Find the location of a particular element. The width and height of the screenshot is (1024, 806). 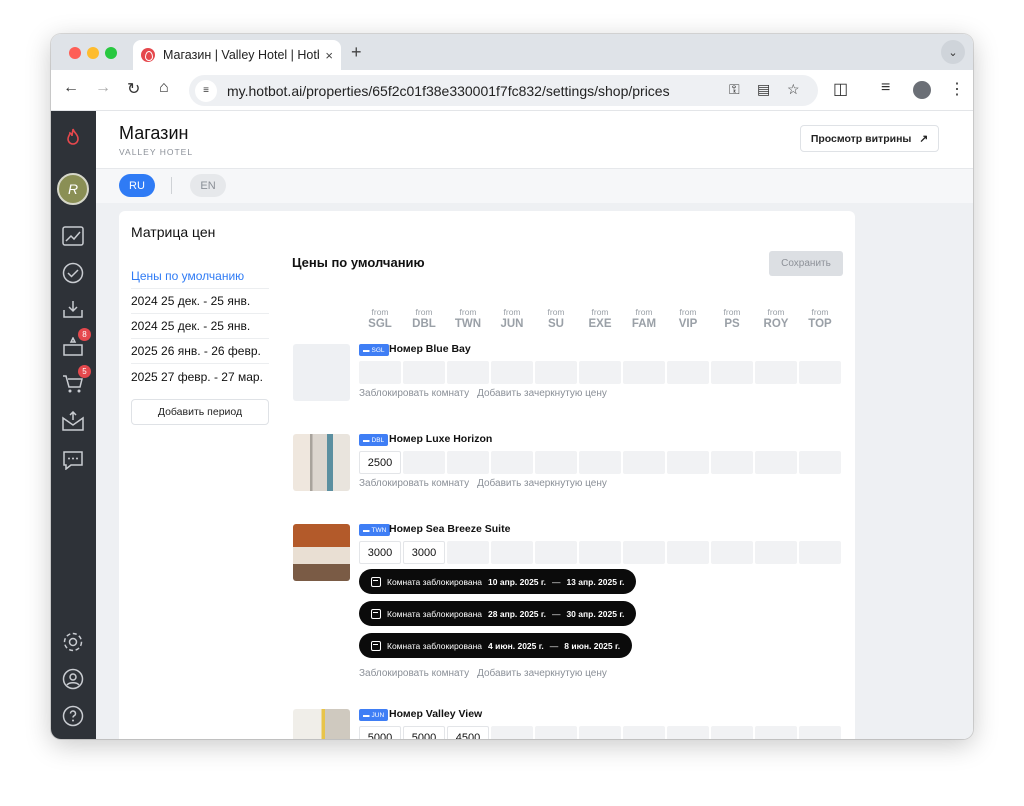

hotbot-logo-icon is located at coordinates (73, 137).